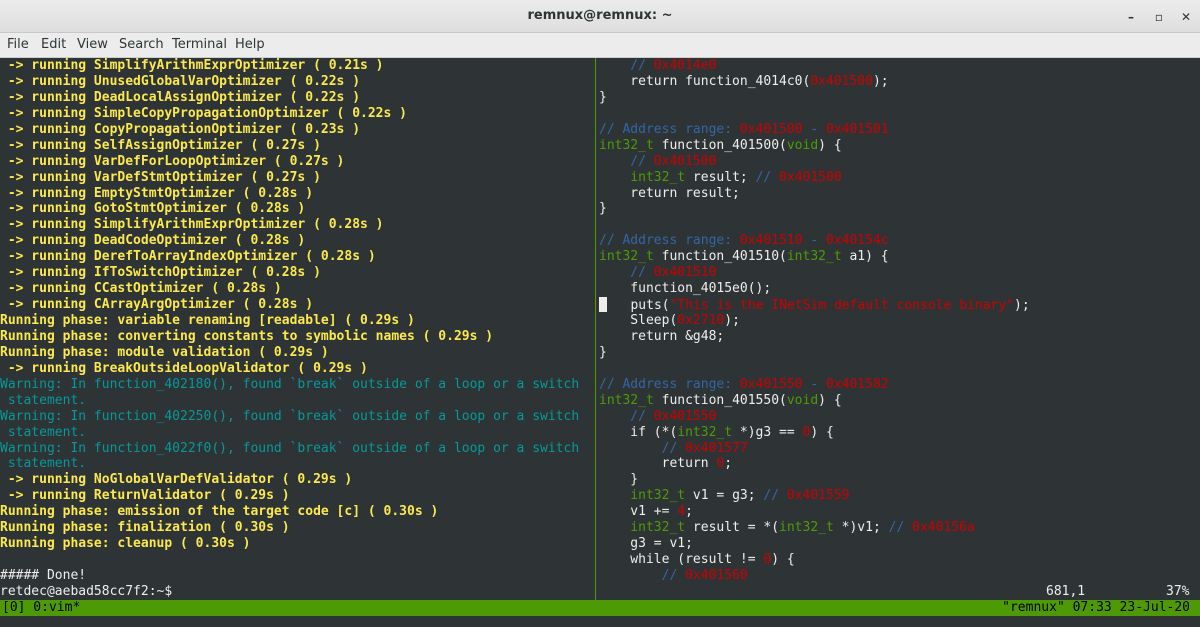 The width and height of the screenshot is (1200, 627). What do you see at coordinates (899, 130) in the screenshot?
I see `vim-line: // Address range: 0x401500 - 0x401501` at bounding box center [899, 130].